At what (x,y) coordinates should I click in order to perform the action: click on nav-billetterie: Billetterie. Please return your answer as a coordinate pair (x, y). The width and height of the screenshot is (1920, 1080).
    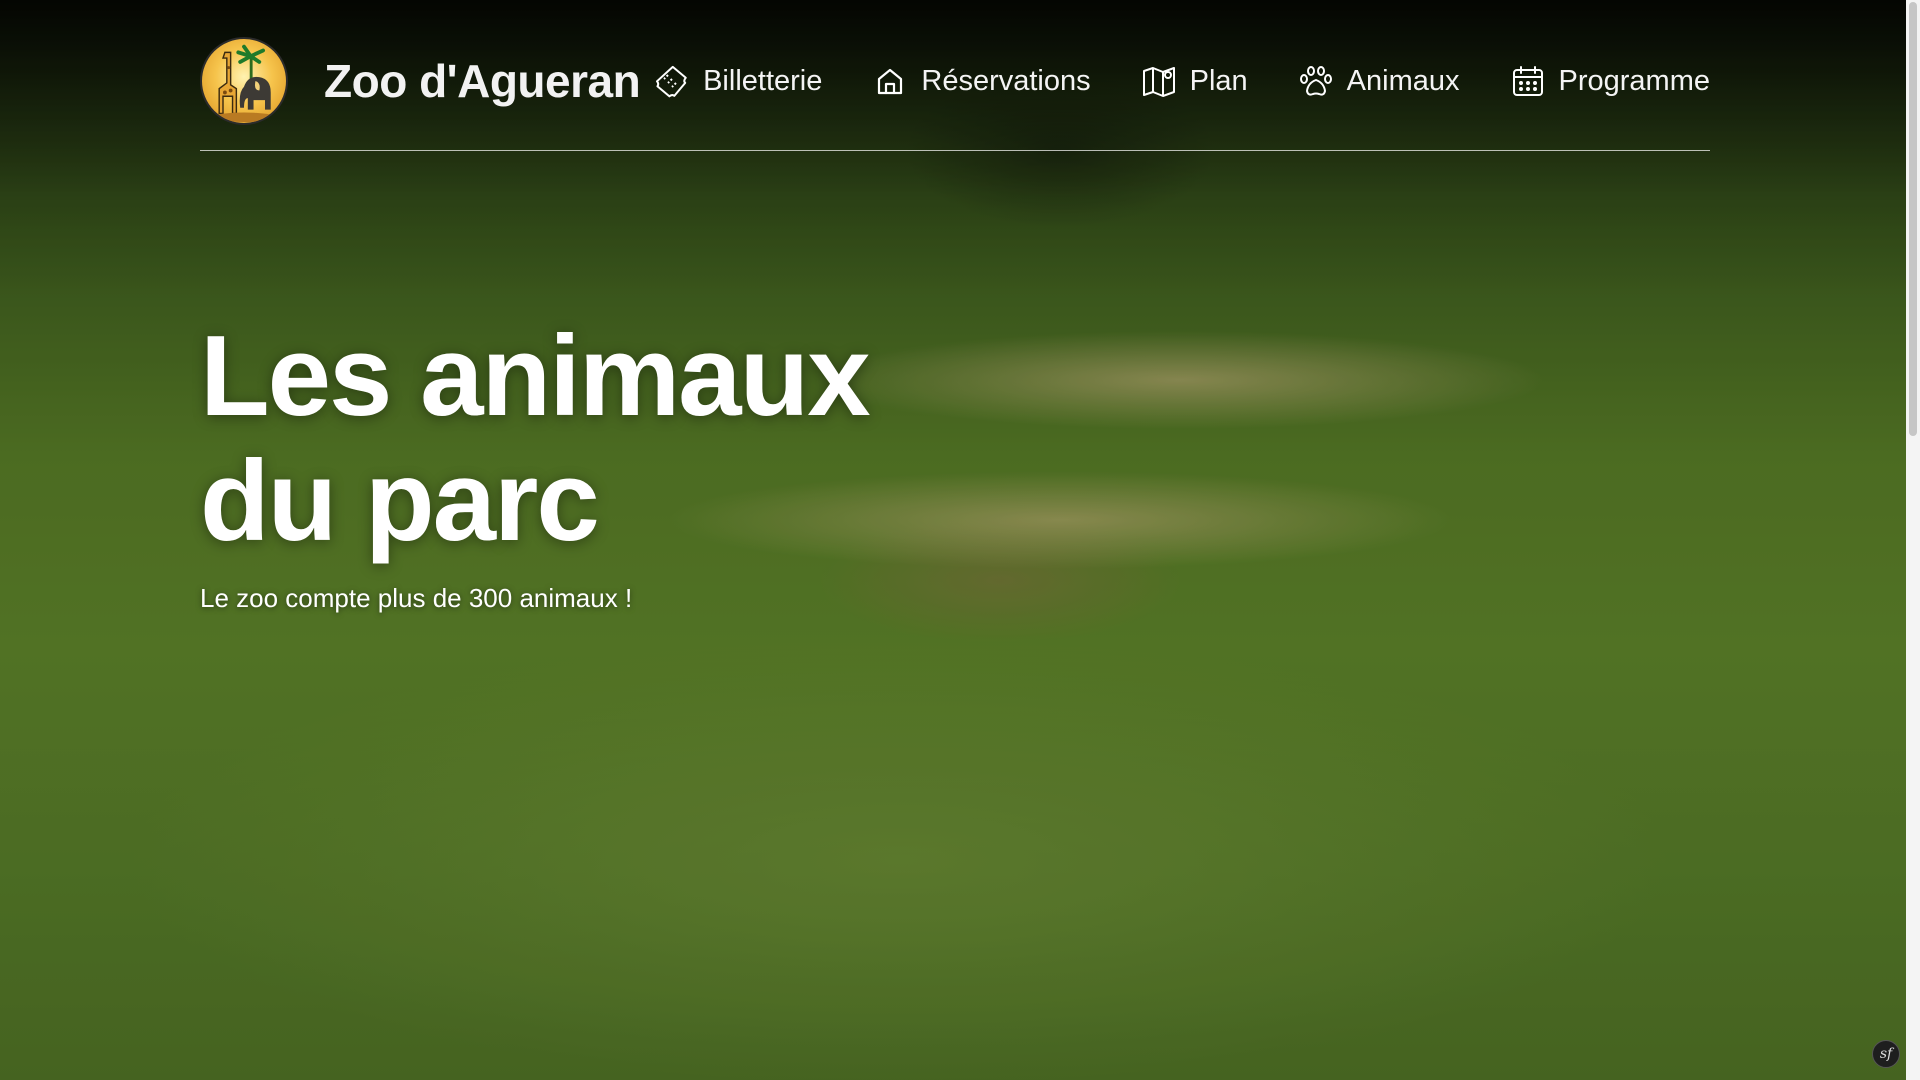
    Looking at the image, I should click on (738, 81).